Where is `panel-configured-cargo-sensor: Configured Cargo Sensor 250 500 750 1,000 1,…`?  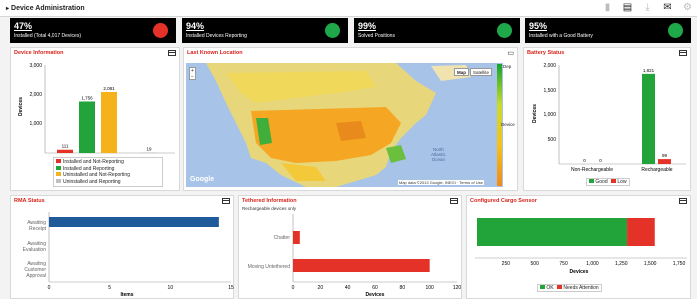 panel-configured-cargo-sensor: Configured Cargo Sensor 250 500 750 1,000 1,… is located at coordinates (578, 247).